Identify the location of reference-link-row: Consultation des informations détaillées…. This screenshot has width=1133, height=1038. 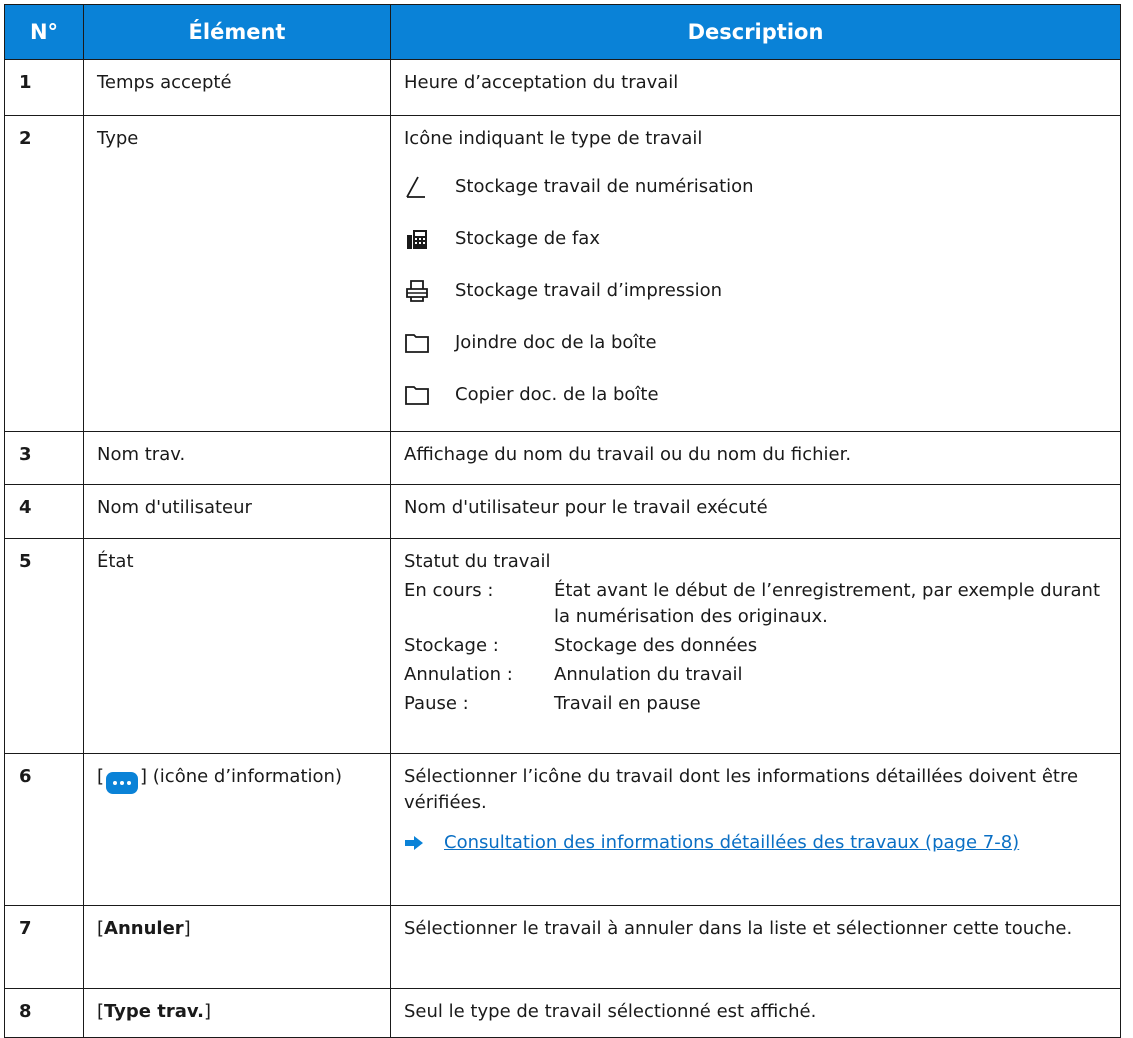
(756, 843).